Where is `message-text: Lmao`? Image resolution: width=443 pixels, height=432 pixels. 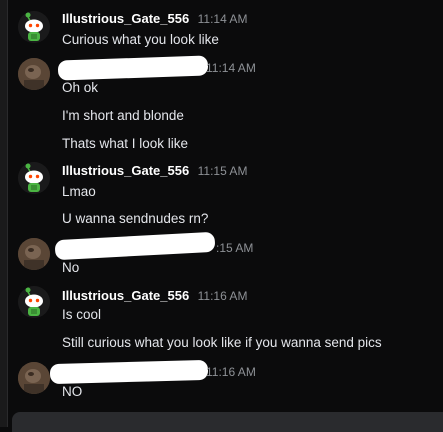 message-text: Lmao is located at coordinates (79, 191).